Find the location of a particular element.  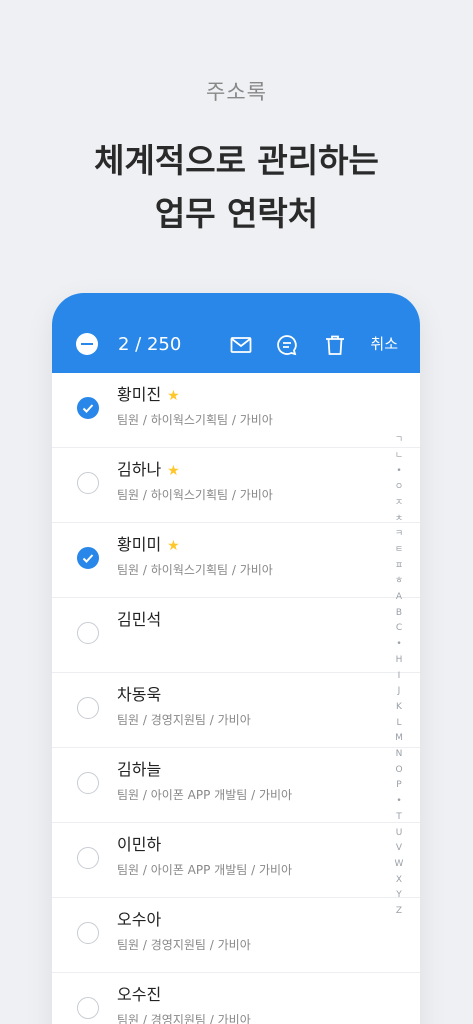

contact-name: 이민하 is located at coordinates (139, 845).